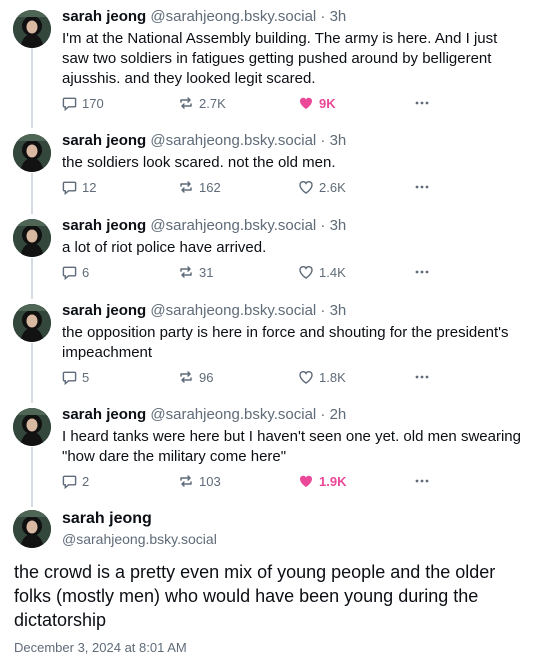  What do you see at coordinates (212, 103) in the screenshot?
I see `repost-count: 2.7K` at bounding box center [212, 103].